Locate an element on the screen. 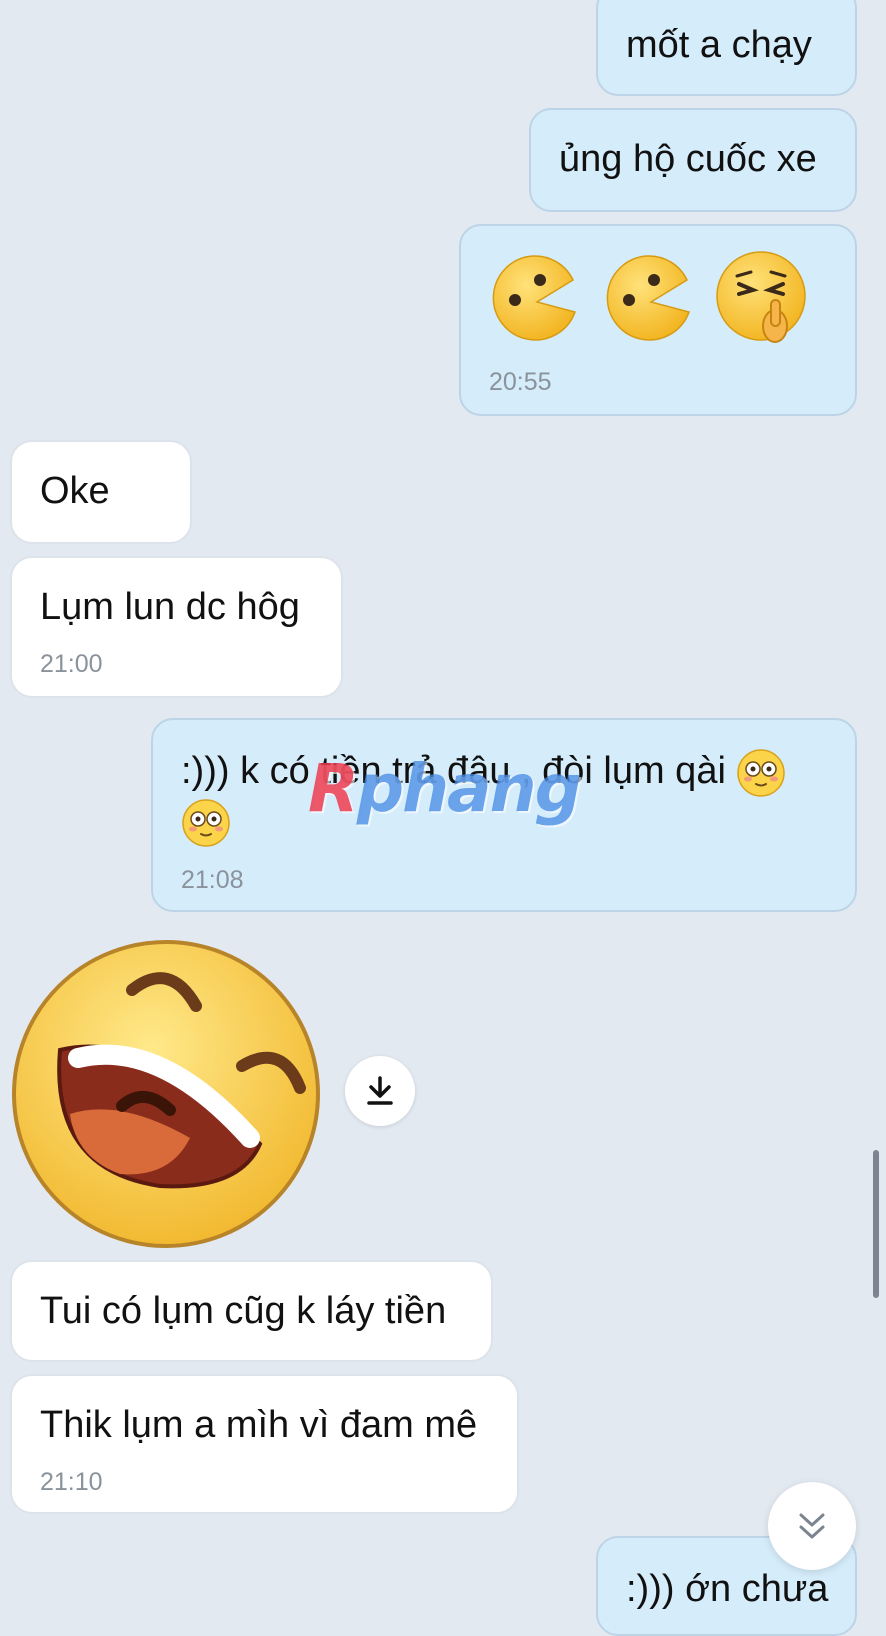 This screenshot has height=1636, width=886. message-bubble-incoming: Thik lụm a mìh vì đam mê 21:10 is located at coordinates (264, 1444).